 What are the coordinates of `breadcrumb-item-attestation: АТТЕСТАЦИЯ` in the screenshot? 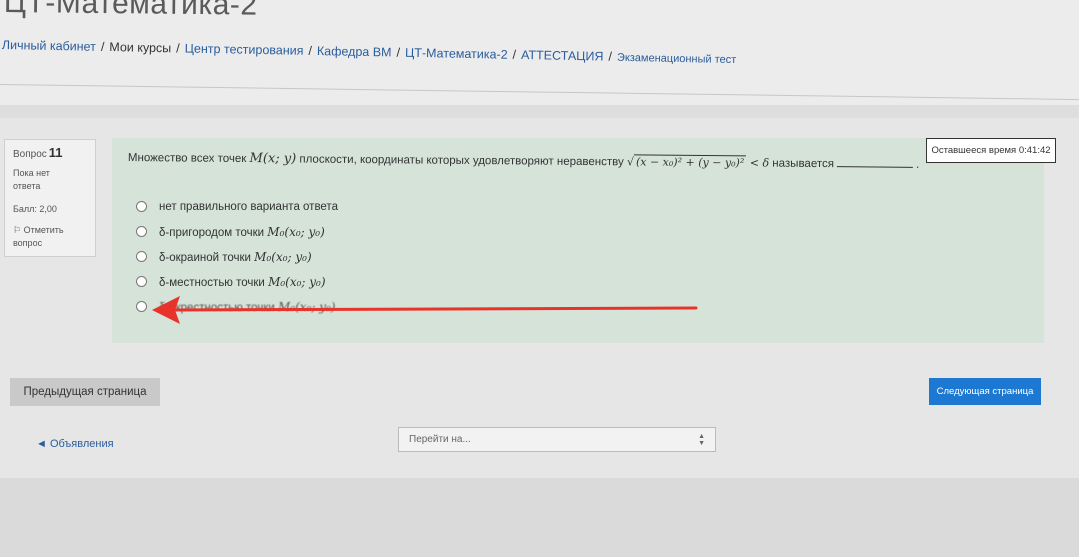 It's located at (562, 56).